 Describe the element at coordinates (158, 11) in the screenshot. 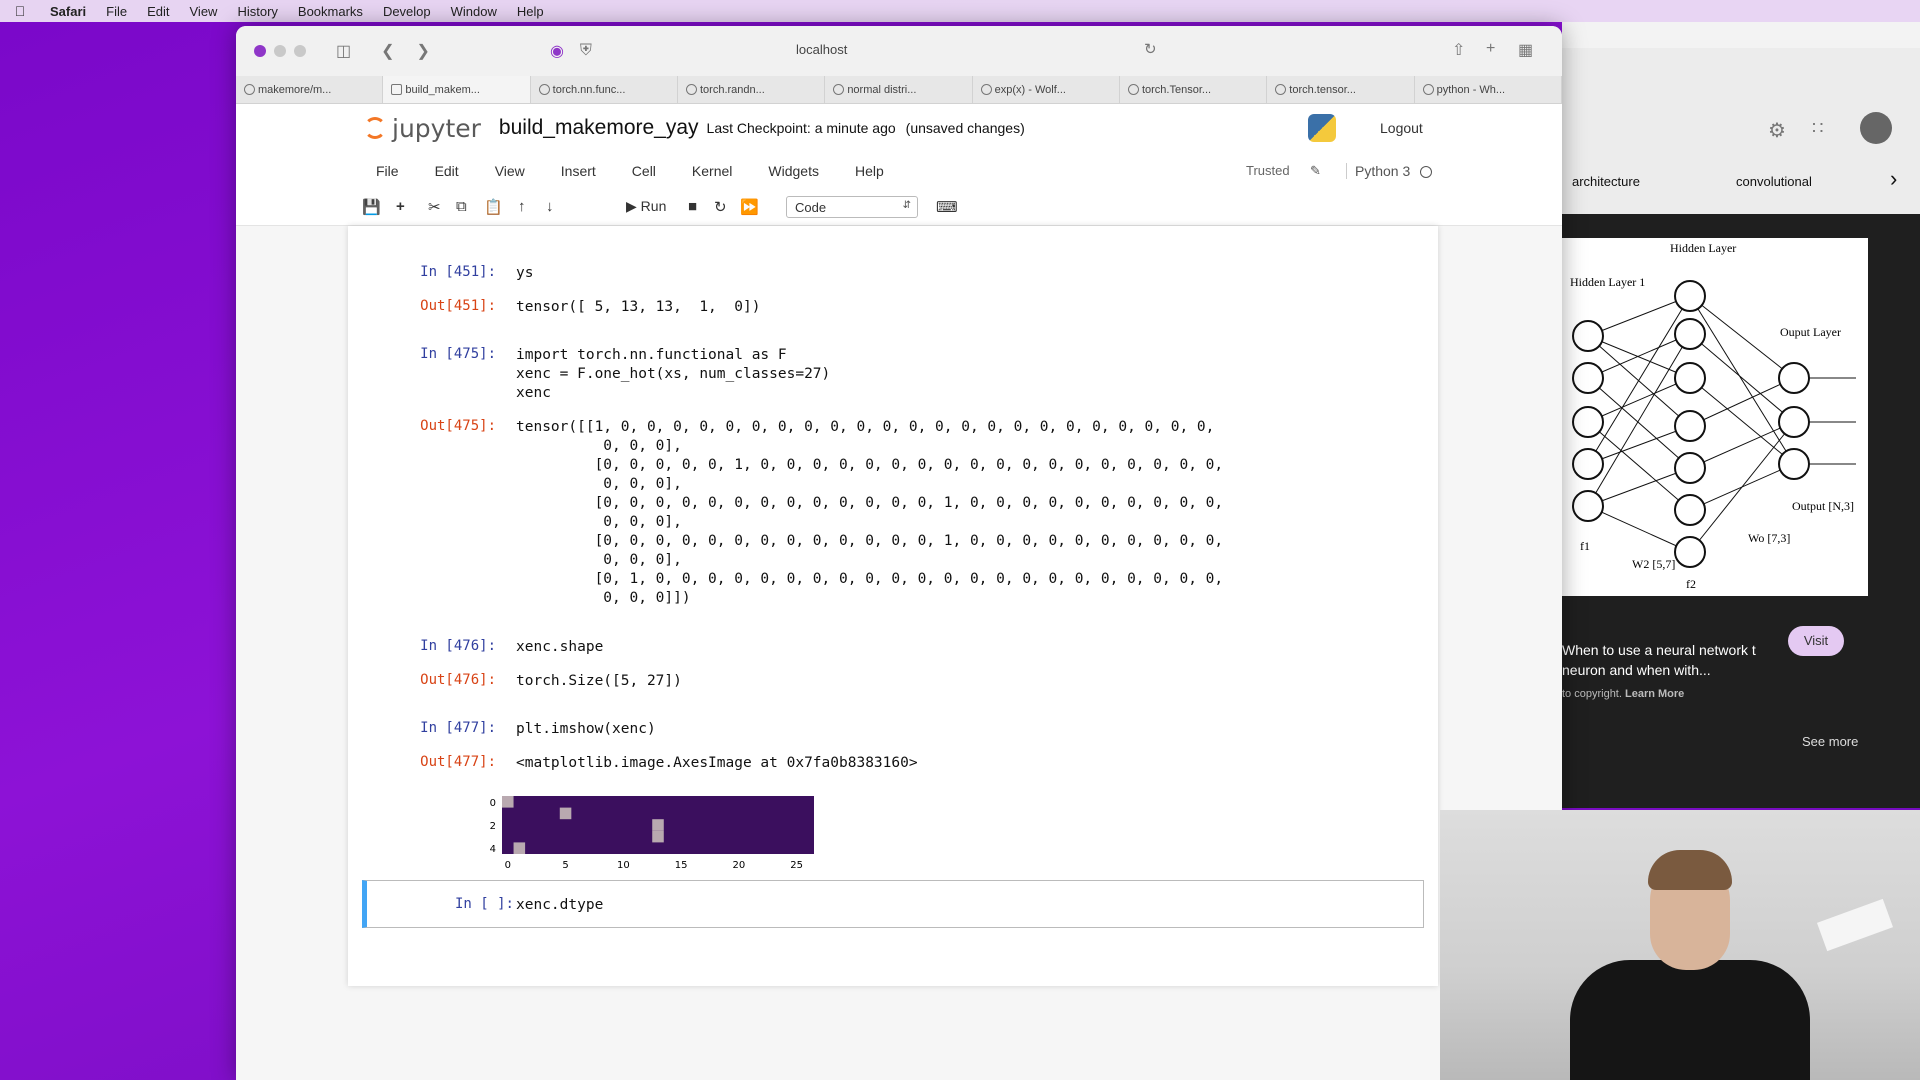

I see `menu-edit: Edit` at that location.